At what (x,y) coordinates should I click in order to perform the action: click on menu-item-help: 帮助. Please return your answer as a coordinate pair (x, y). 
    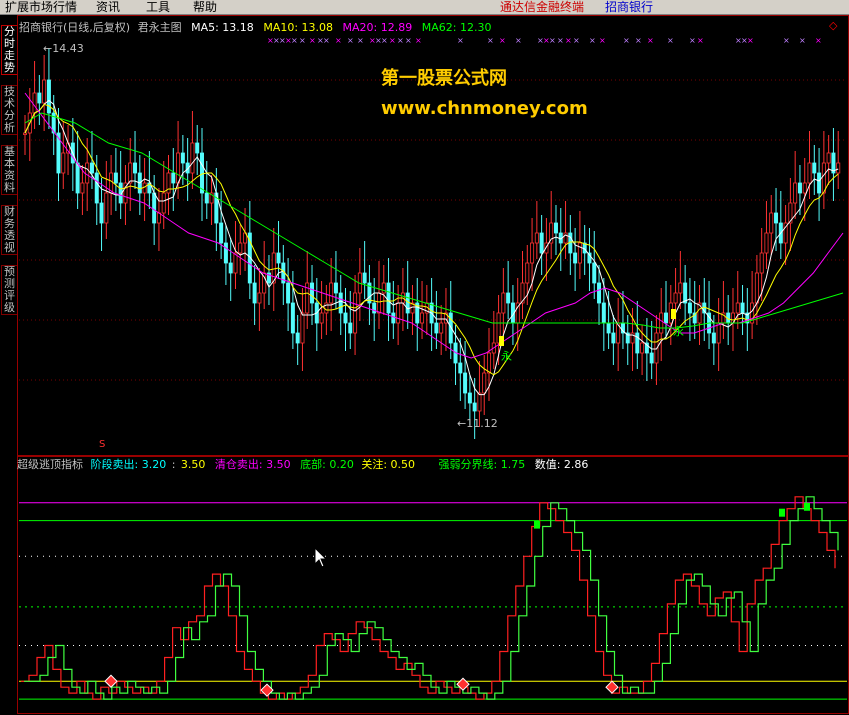
    Looking at the image, I should click on (205, 7).